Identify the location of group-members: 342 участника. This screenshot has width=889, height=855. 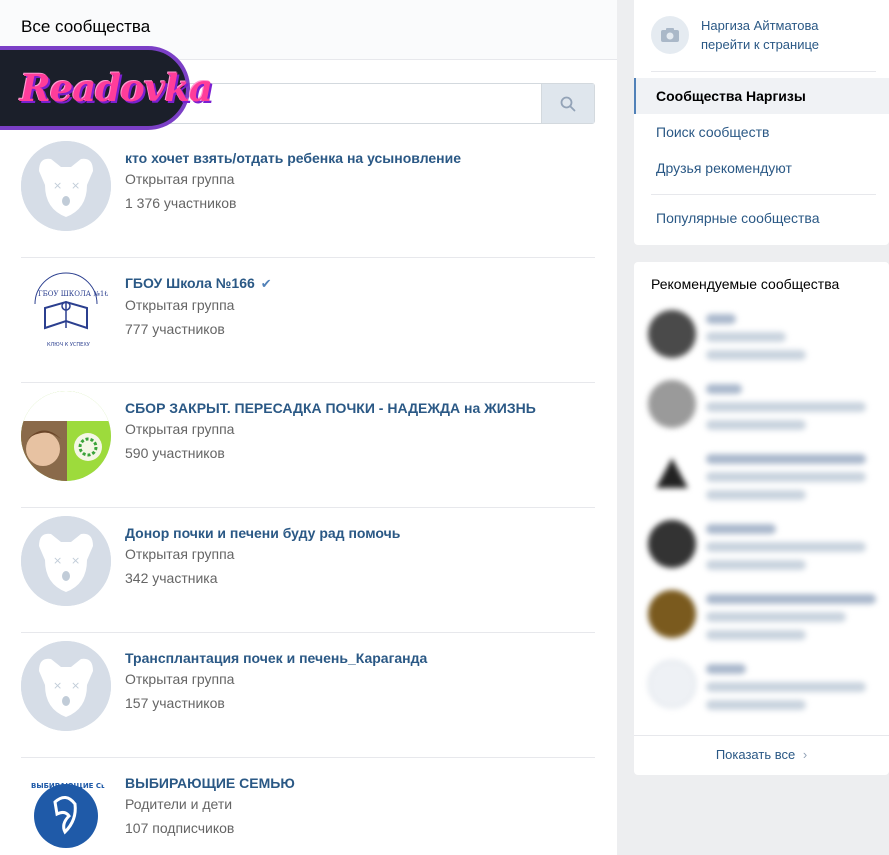
(171, 578).